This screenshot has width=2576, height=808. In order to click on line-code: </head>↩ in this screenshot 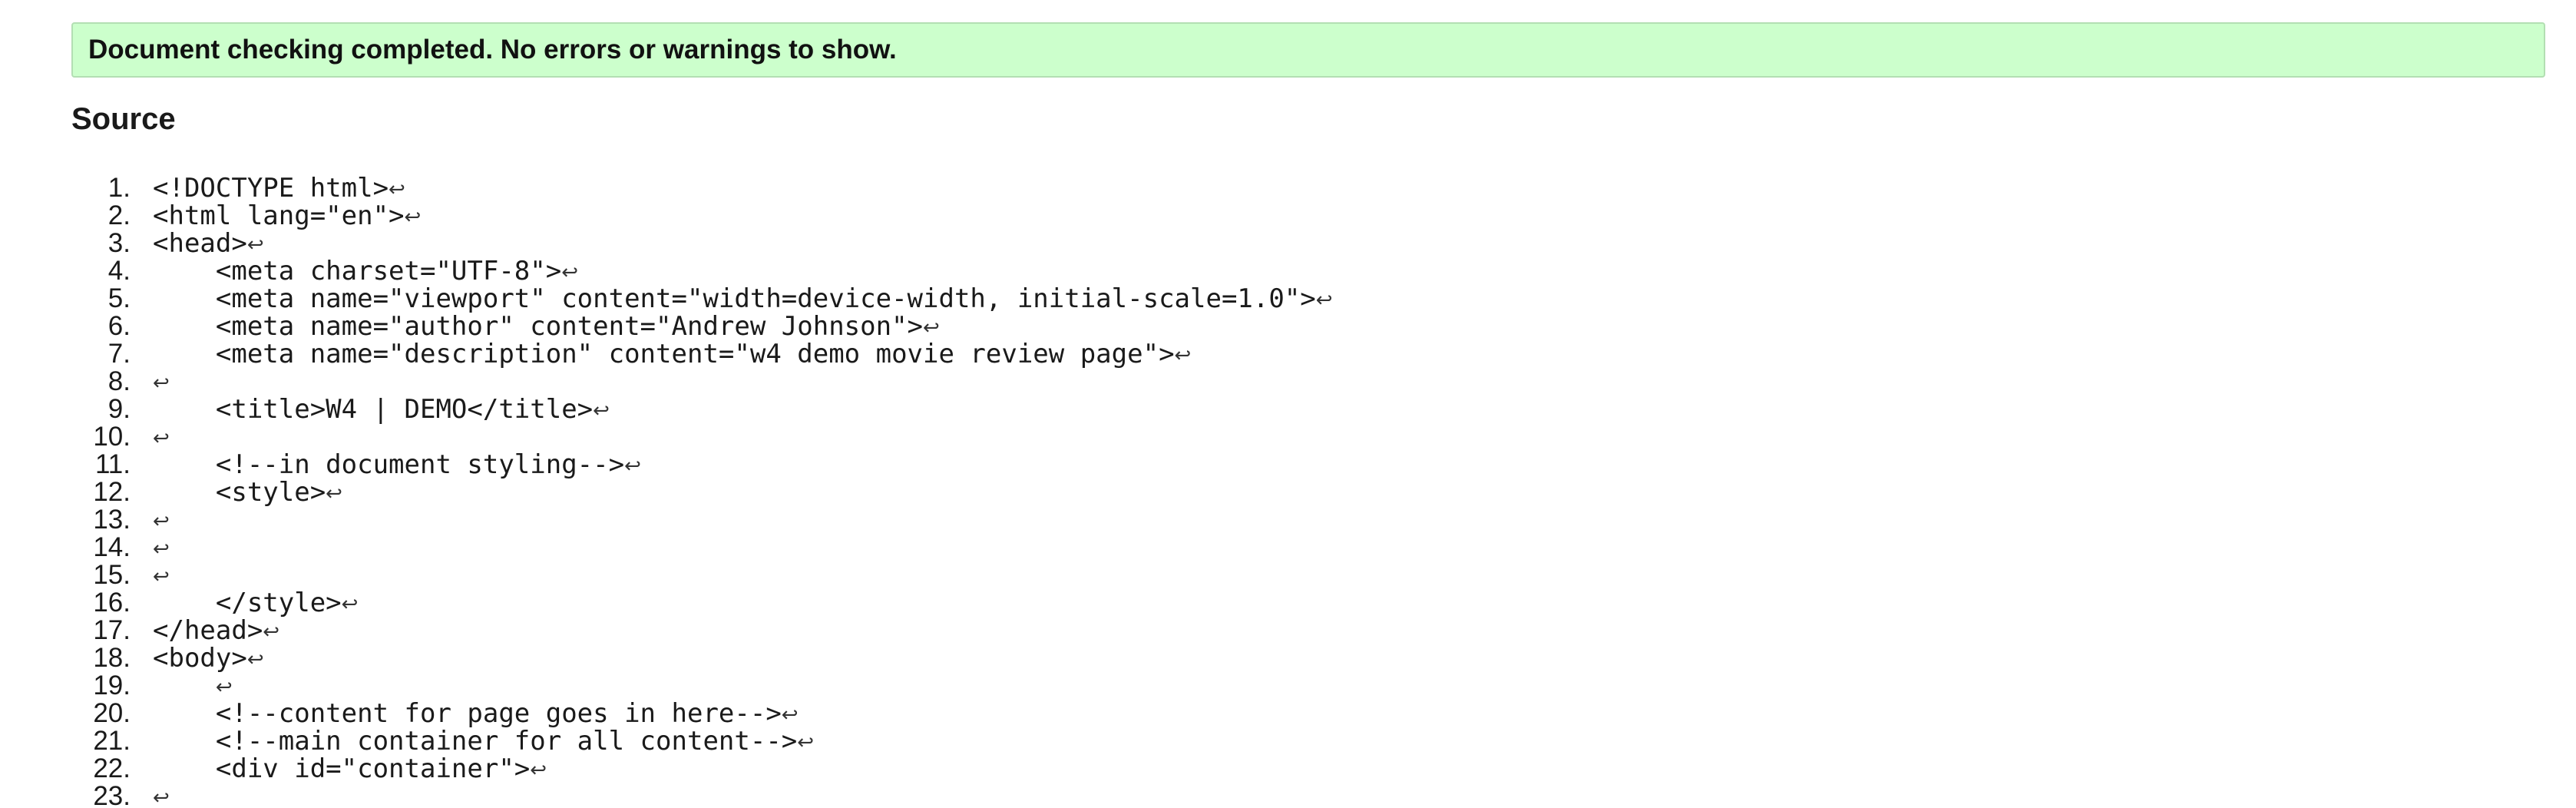, I will do `click(216, 631)`.